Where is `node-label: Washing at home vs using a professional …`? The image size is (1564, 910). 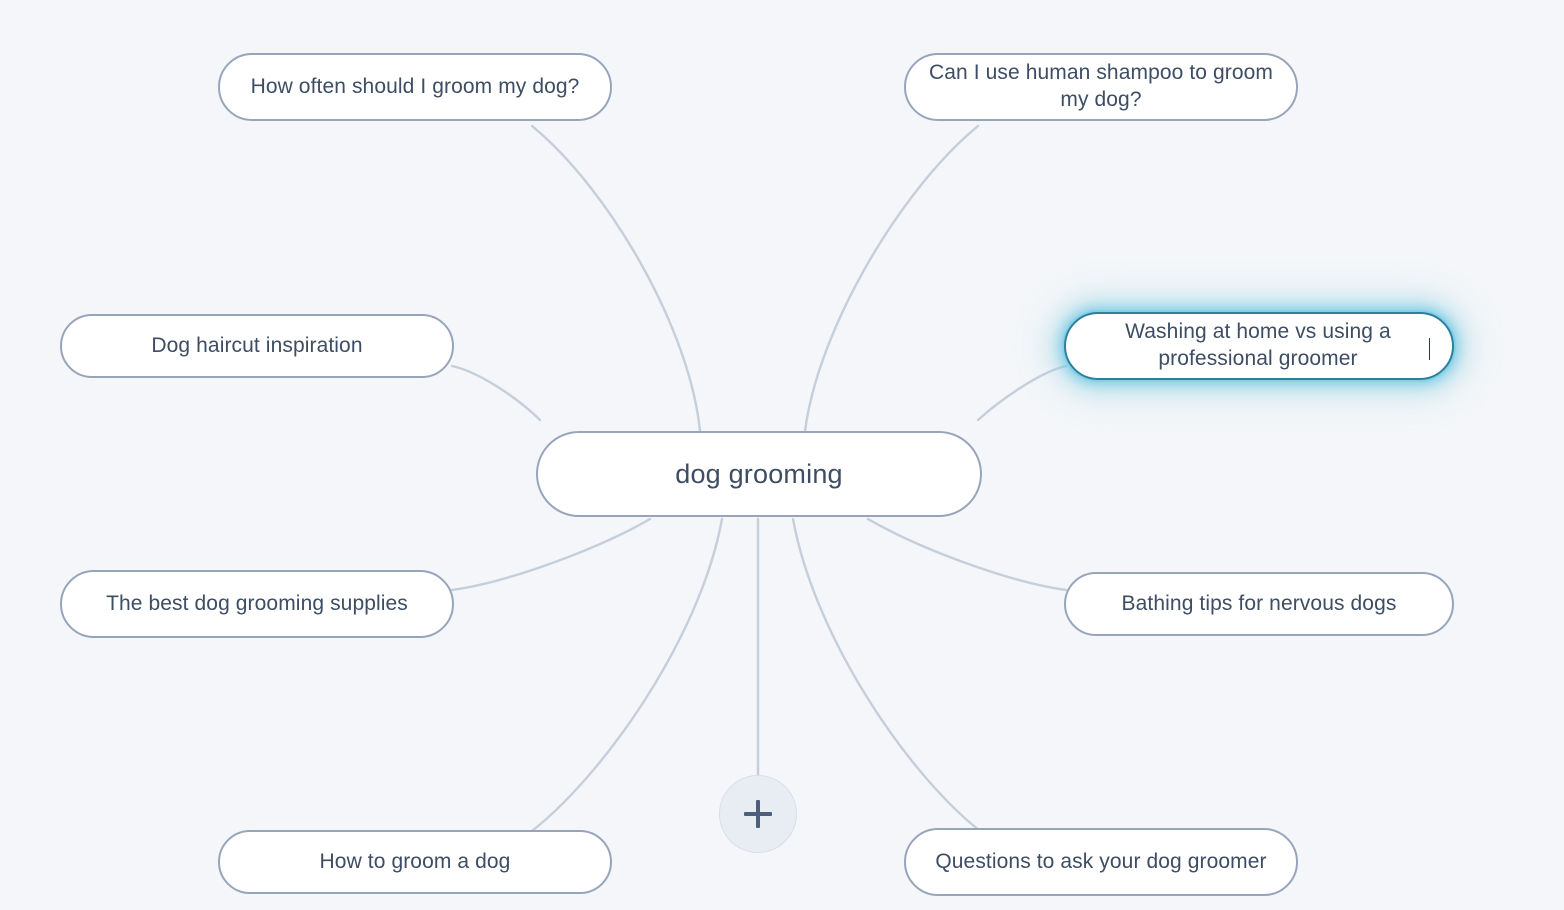 node-label: Washing at home vs using a professional … is located at coordinates (1258, 345).